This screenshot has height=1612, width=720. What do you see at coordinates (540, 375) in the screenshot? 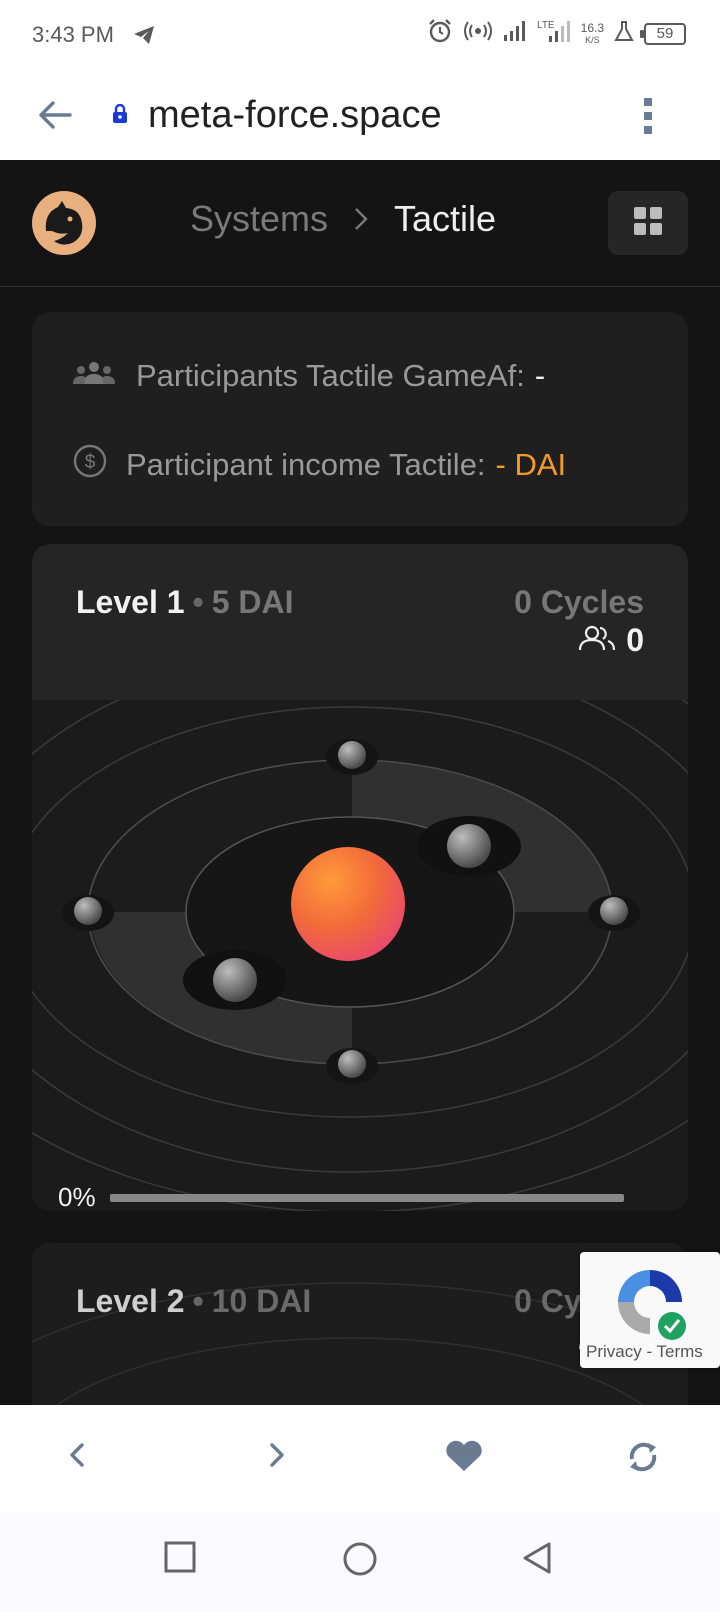
I see `participants-value: -` at bounding box center [540, 375].